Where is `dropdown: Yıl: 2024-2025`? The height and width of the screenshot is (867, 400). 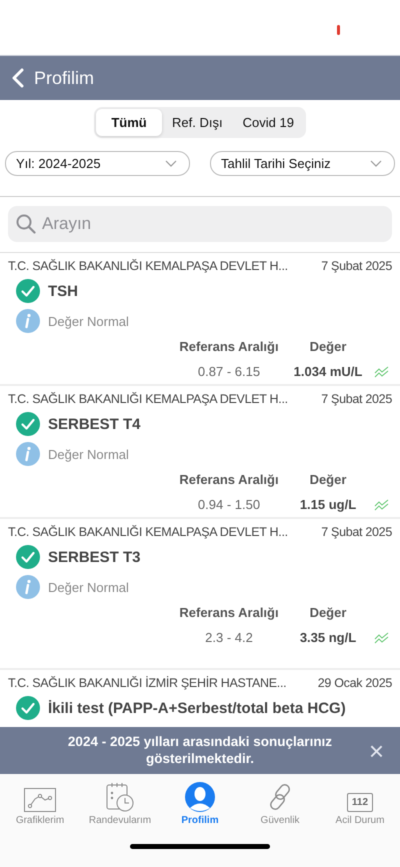 dropdown: Yıl: 2024-2025 is located at coordinates (97, 163).